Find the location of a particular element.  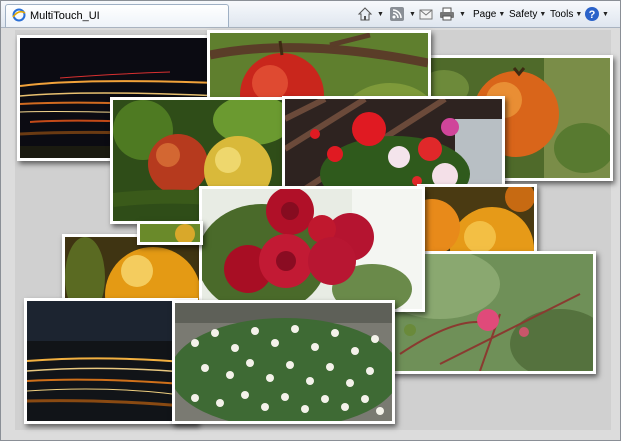

home-dropdown: ▼ is located at coordinates (379, 14).